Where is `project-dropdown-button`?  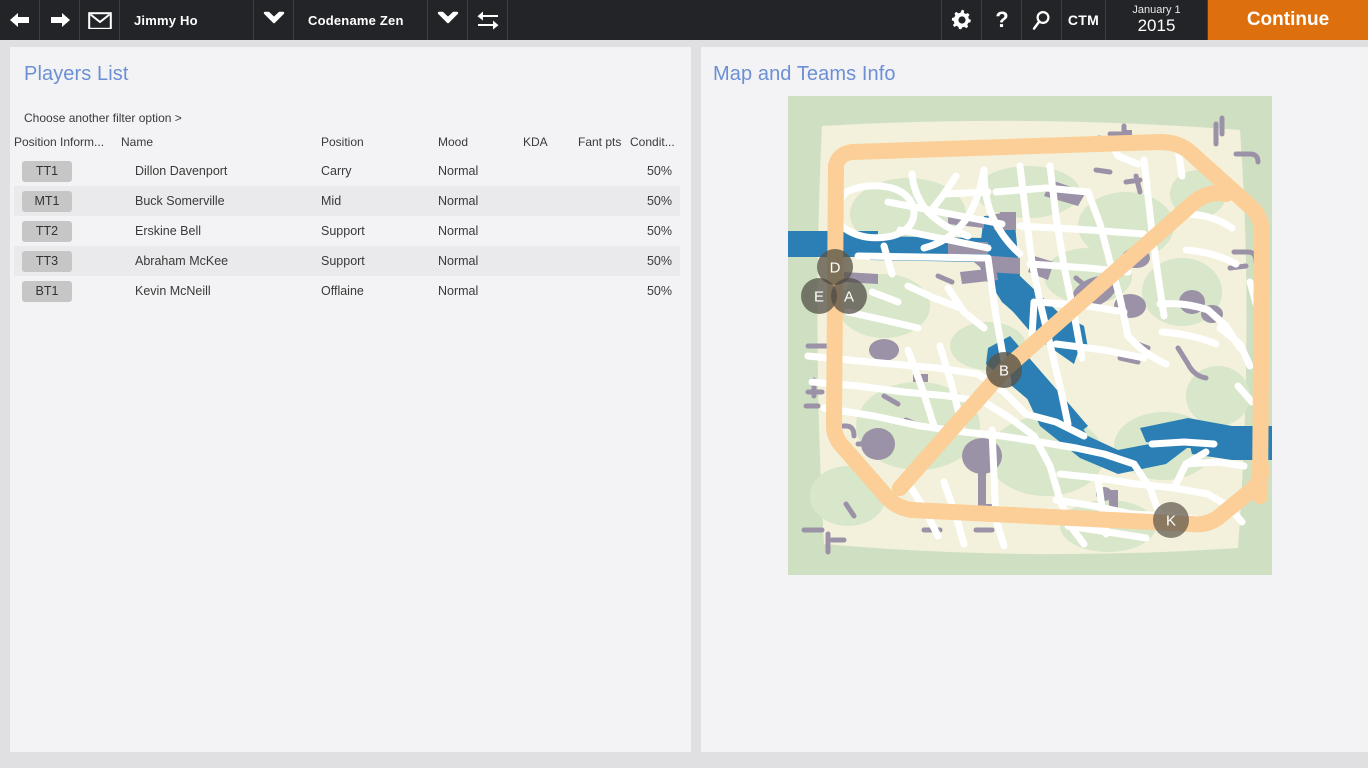
project-dropdown-button is located at coordinates (448, 20).